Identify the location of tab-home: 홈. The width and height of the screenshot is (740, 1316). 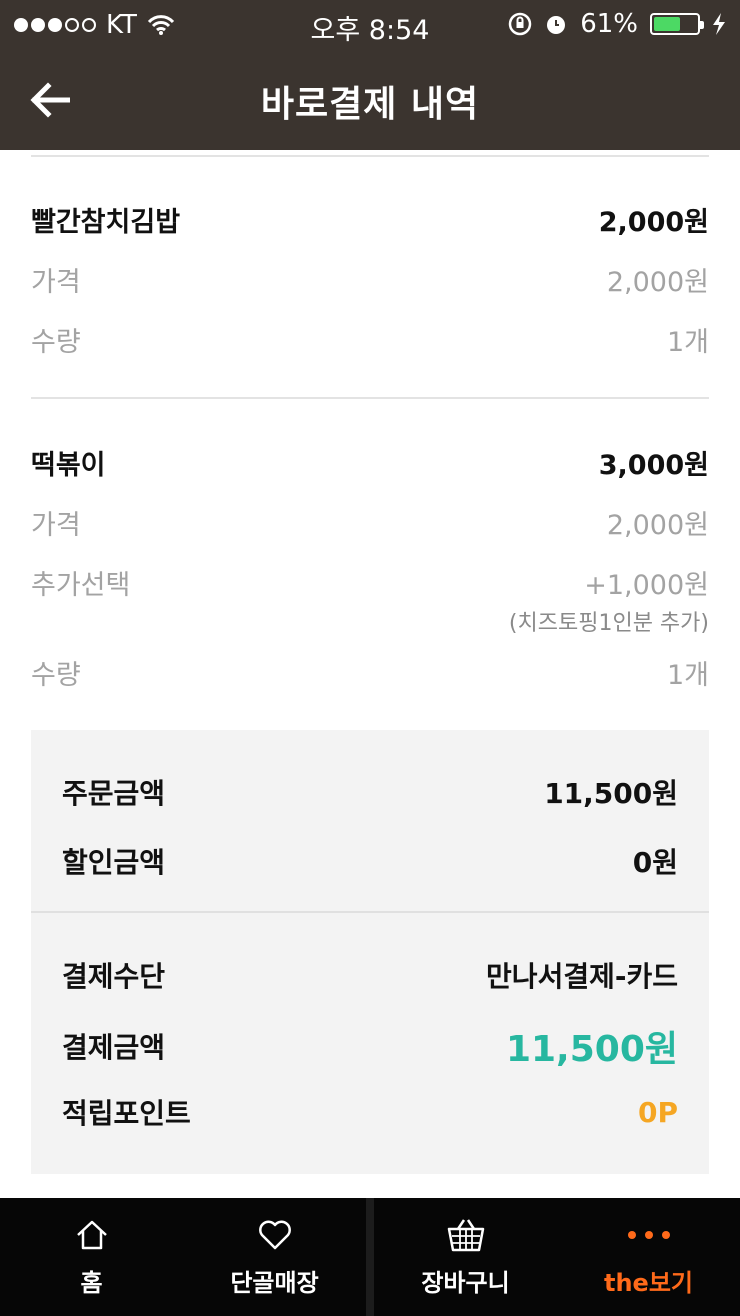
(91, 1257).